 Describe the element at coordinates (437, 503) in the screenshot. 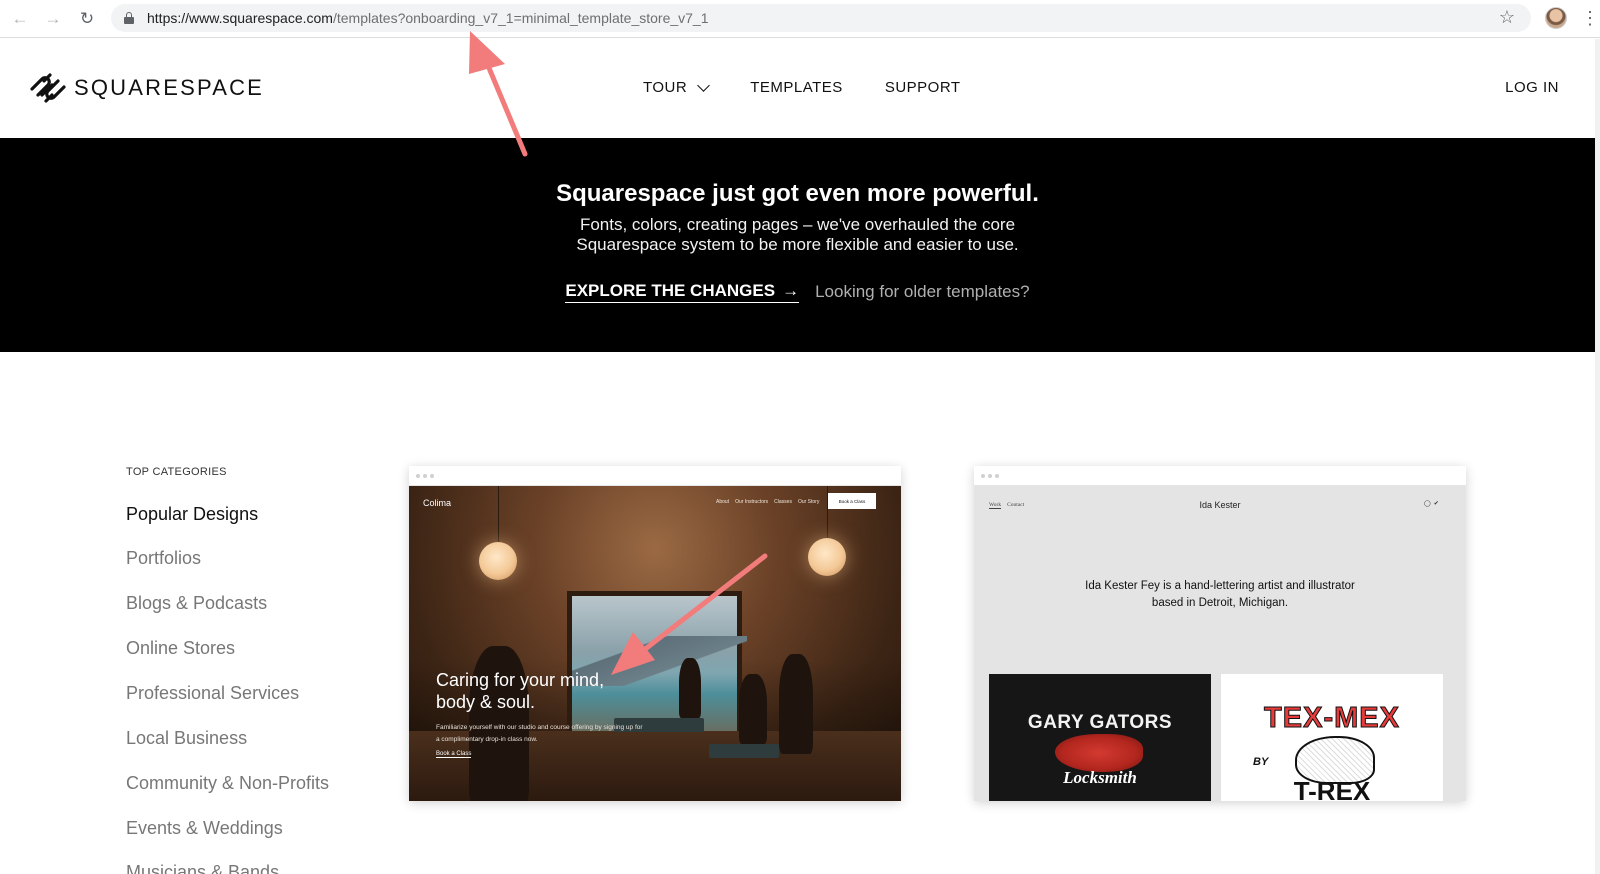

I see `preview-brand: Colima` at that location.